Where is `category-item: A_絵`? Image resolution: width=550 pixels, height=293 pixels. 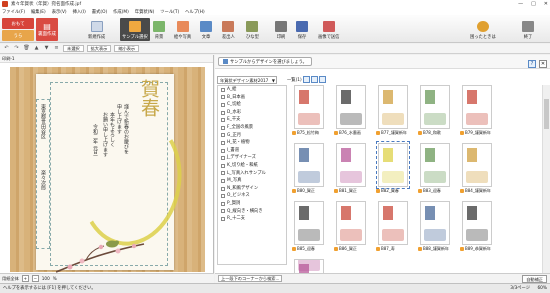 category-item: A_絵 is located at coordinates (252, 90).